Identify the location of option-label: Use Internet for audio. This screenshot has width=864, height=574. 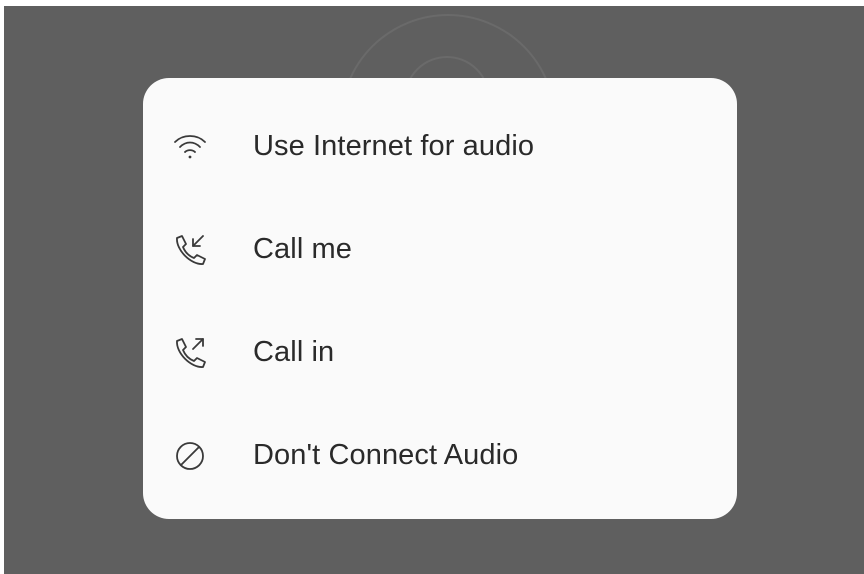
(394, 146).